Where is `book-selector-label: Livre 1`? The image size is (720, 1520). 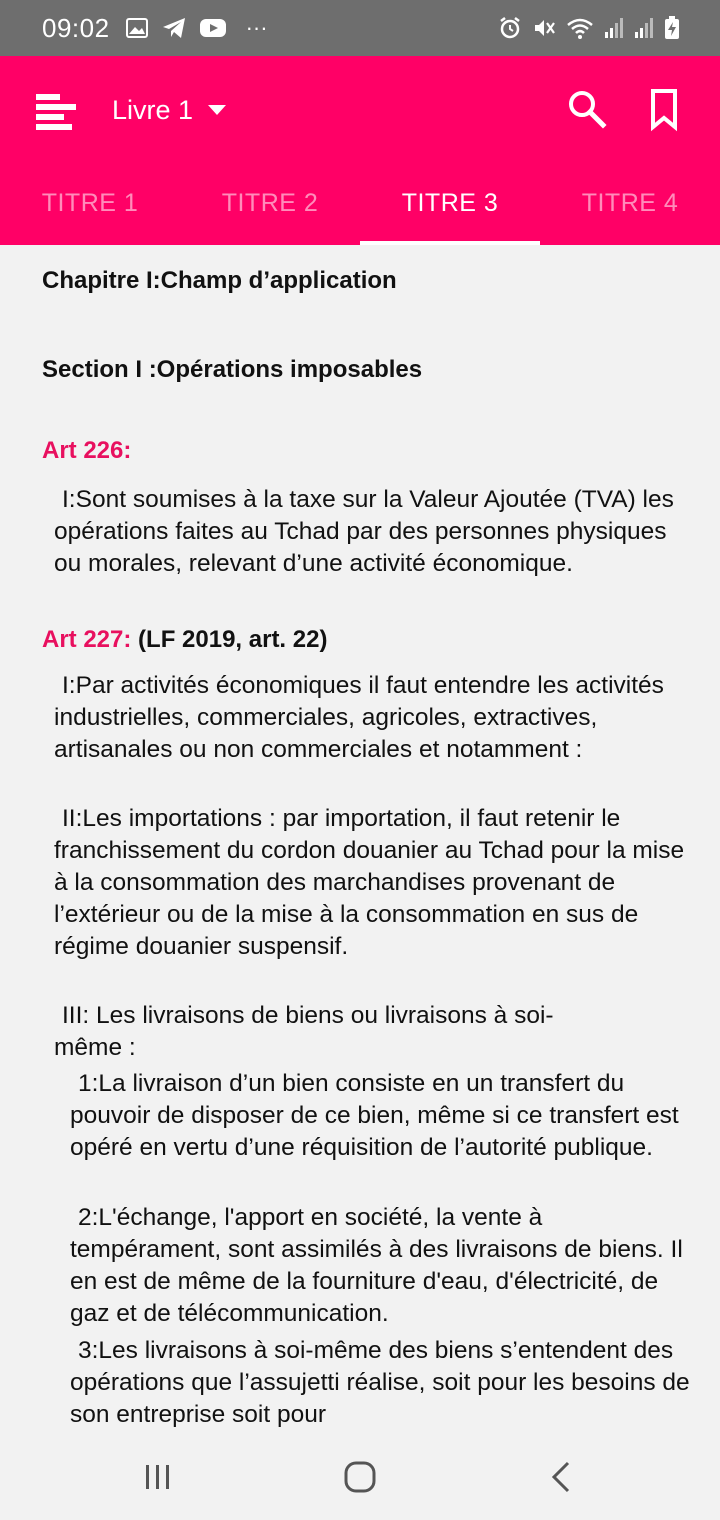
book-selector-label: Livre 1 is located at coordinates (153, 109).